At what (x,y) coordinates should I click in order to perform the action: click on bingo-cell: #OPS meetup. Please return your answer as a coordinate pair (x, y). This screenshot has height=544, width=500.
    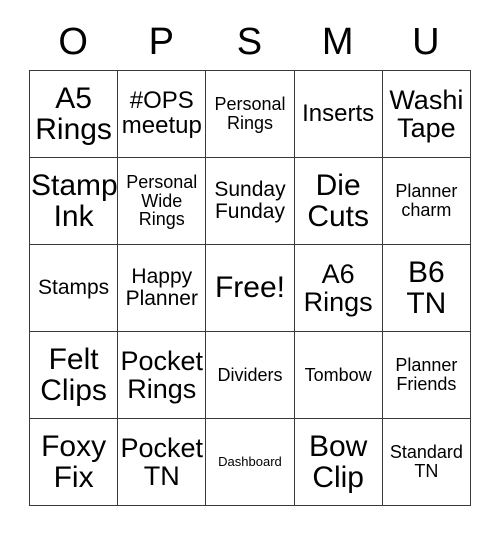
    Looking at the image, I should click on (162, 114).